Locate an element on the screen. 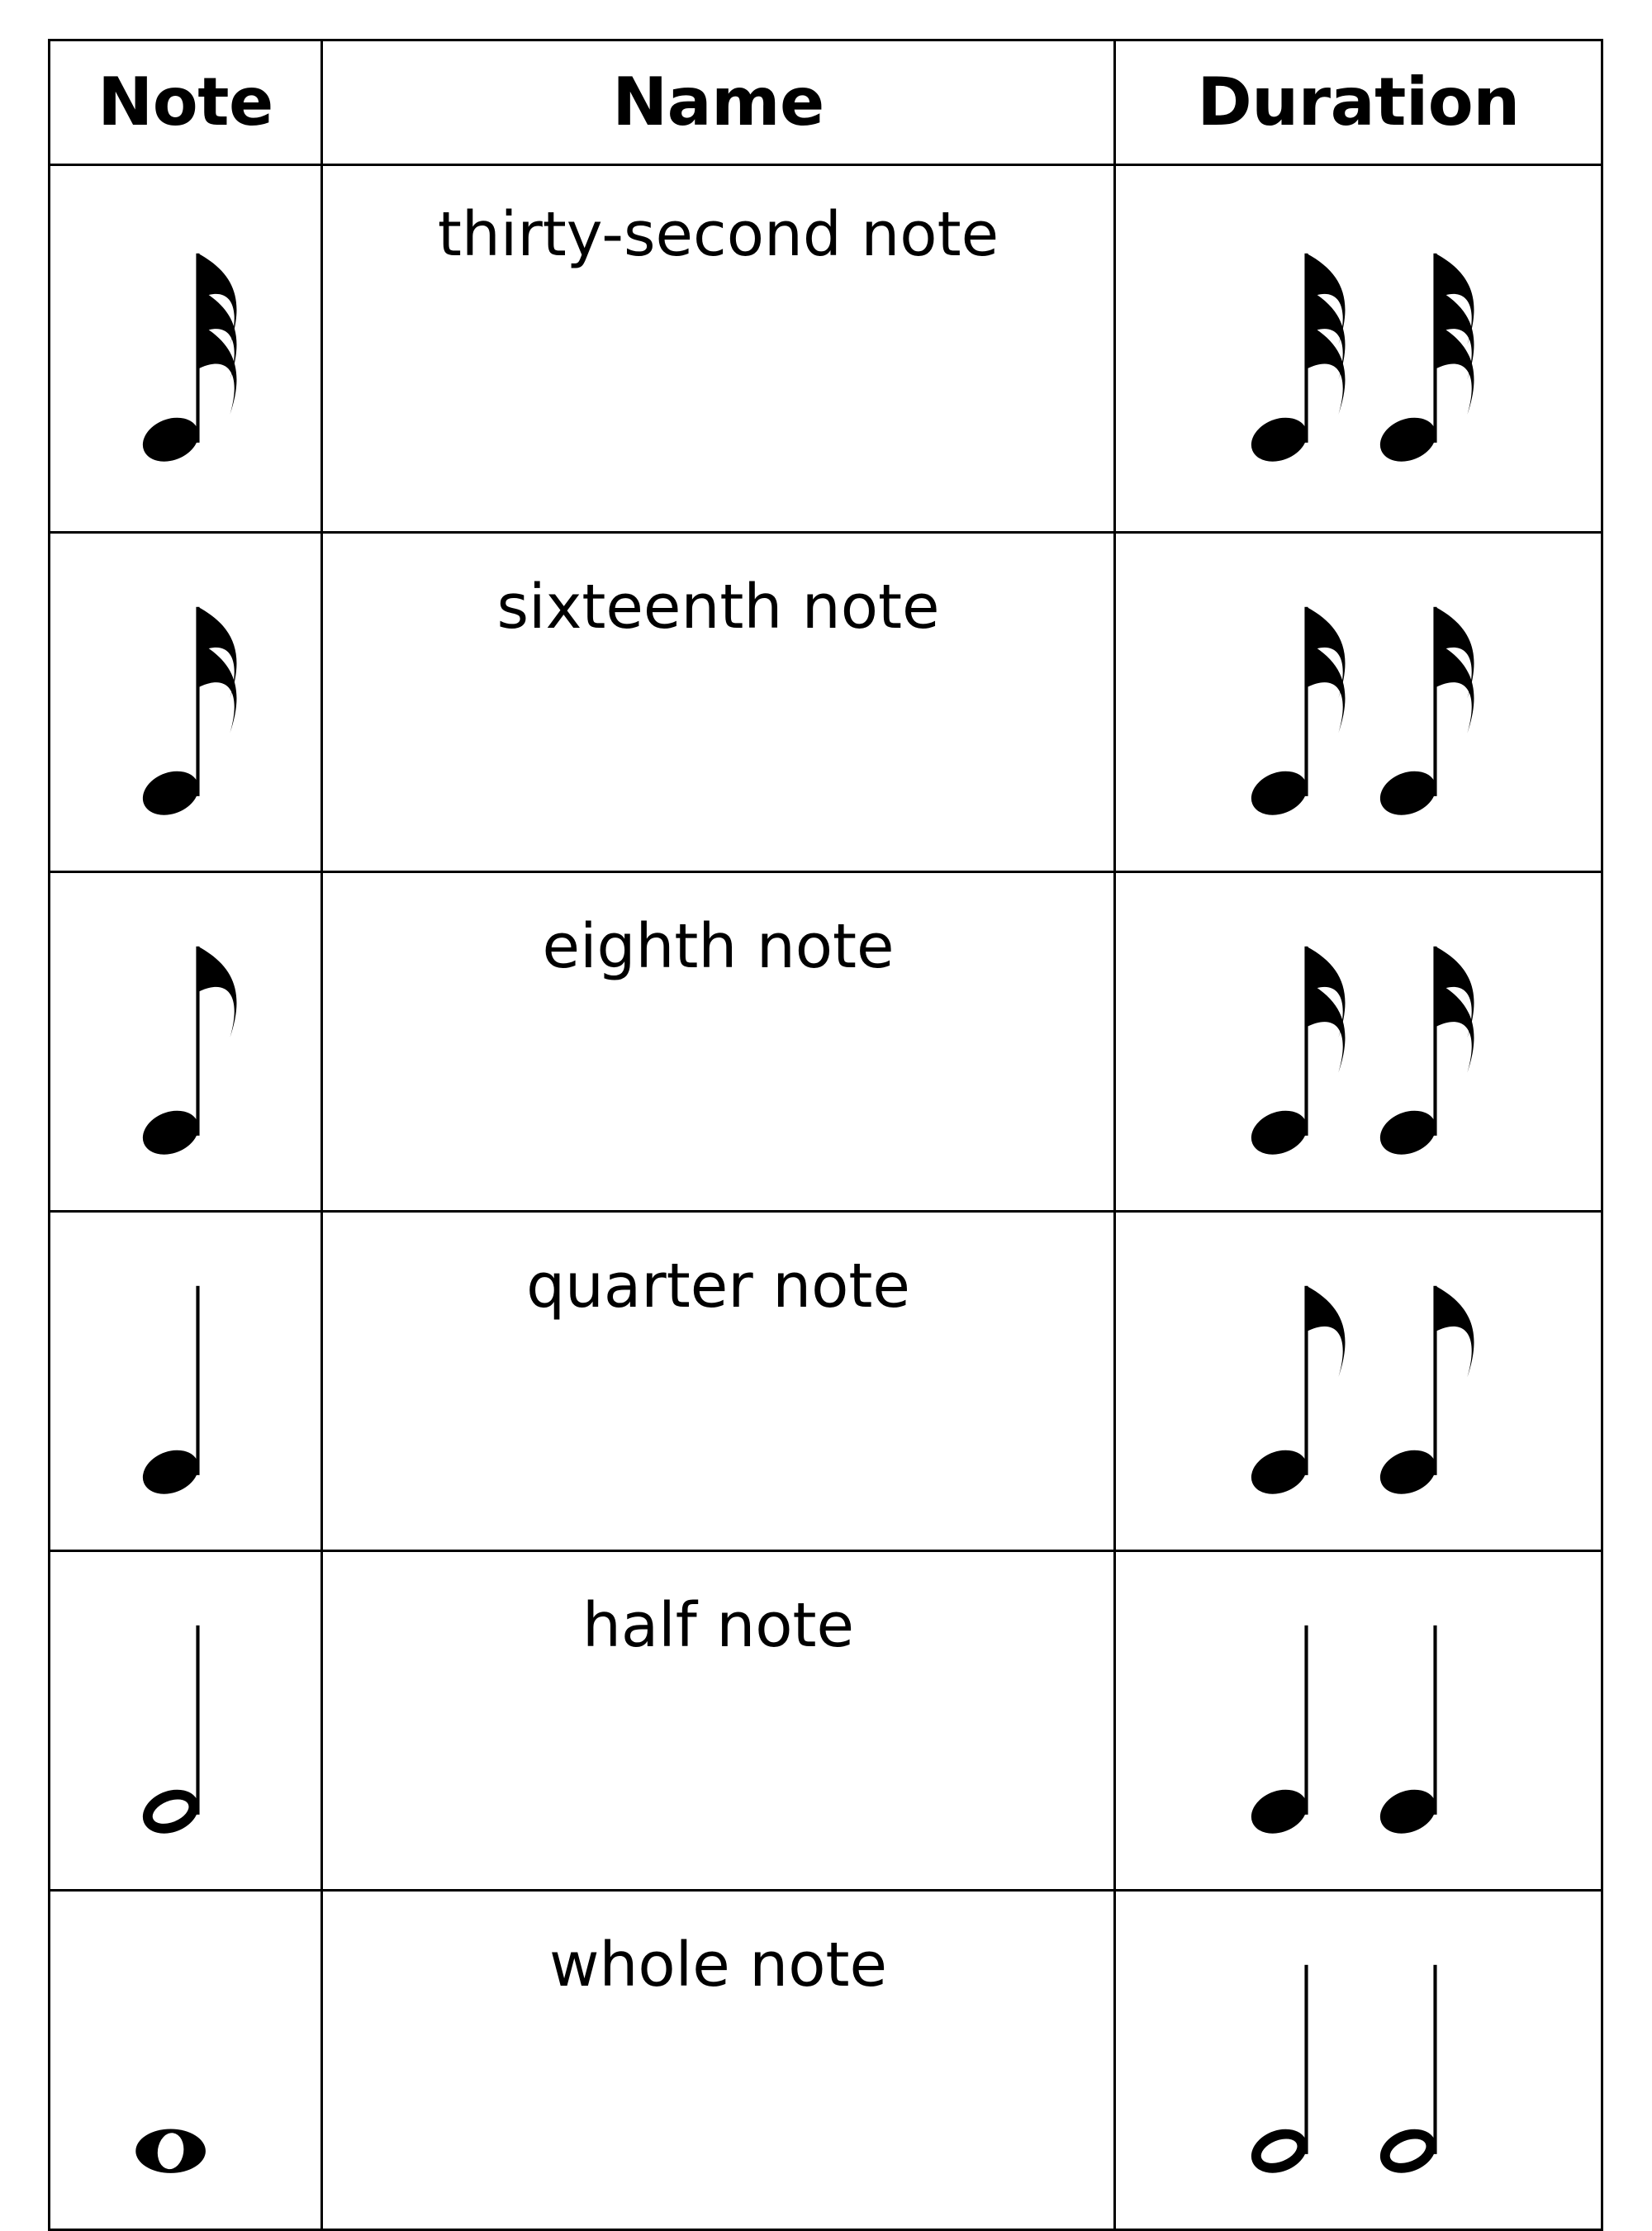 This screenshot has width=1652, height=2231. eighth-note is located at coordinates (185, 1041).